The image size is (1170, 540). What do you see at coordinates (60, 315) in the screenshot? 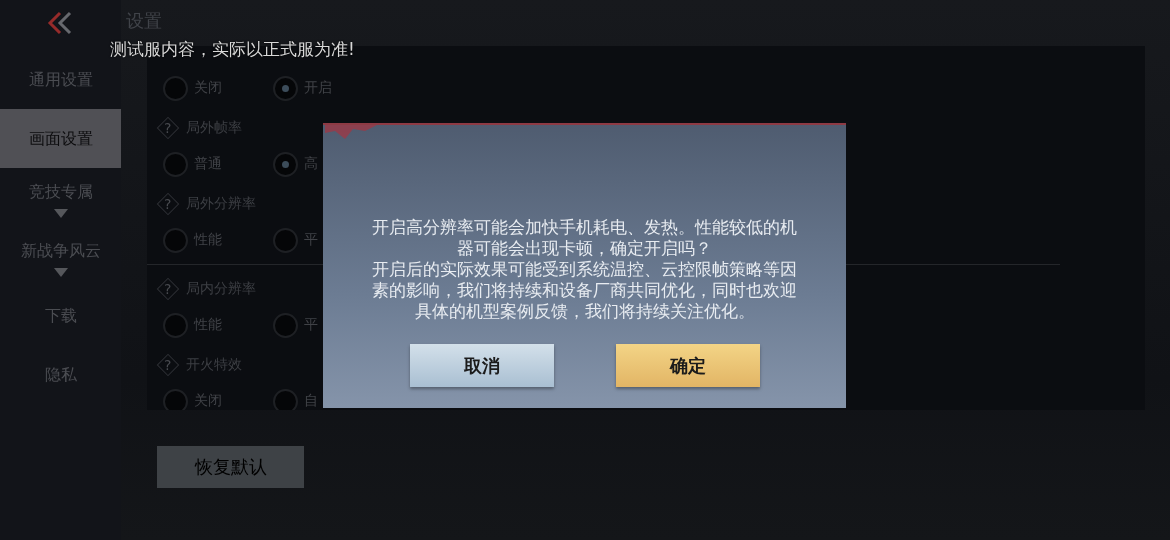
I see `sidebar-item: 下载` at bounding box center [60, 315].